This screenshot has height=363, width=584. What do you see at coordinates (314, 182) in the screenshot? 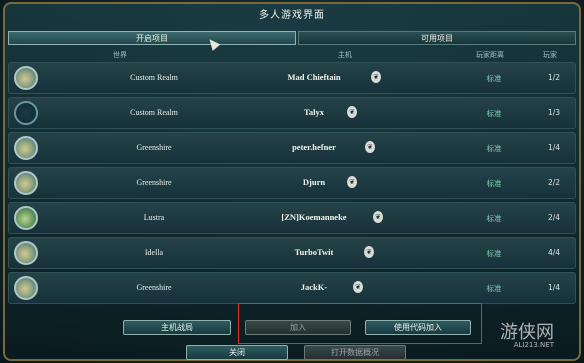
I see `host-name: Djurn` at bounding box center [314, 182].